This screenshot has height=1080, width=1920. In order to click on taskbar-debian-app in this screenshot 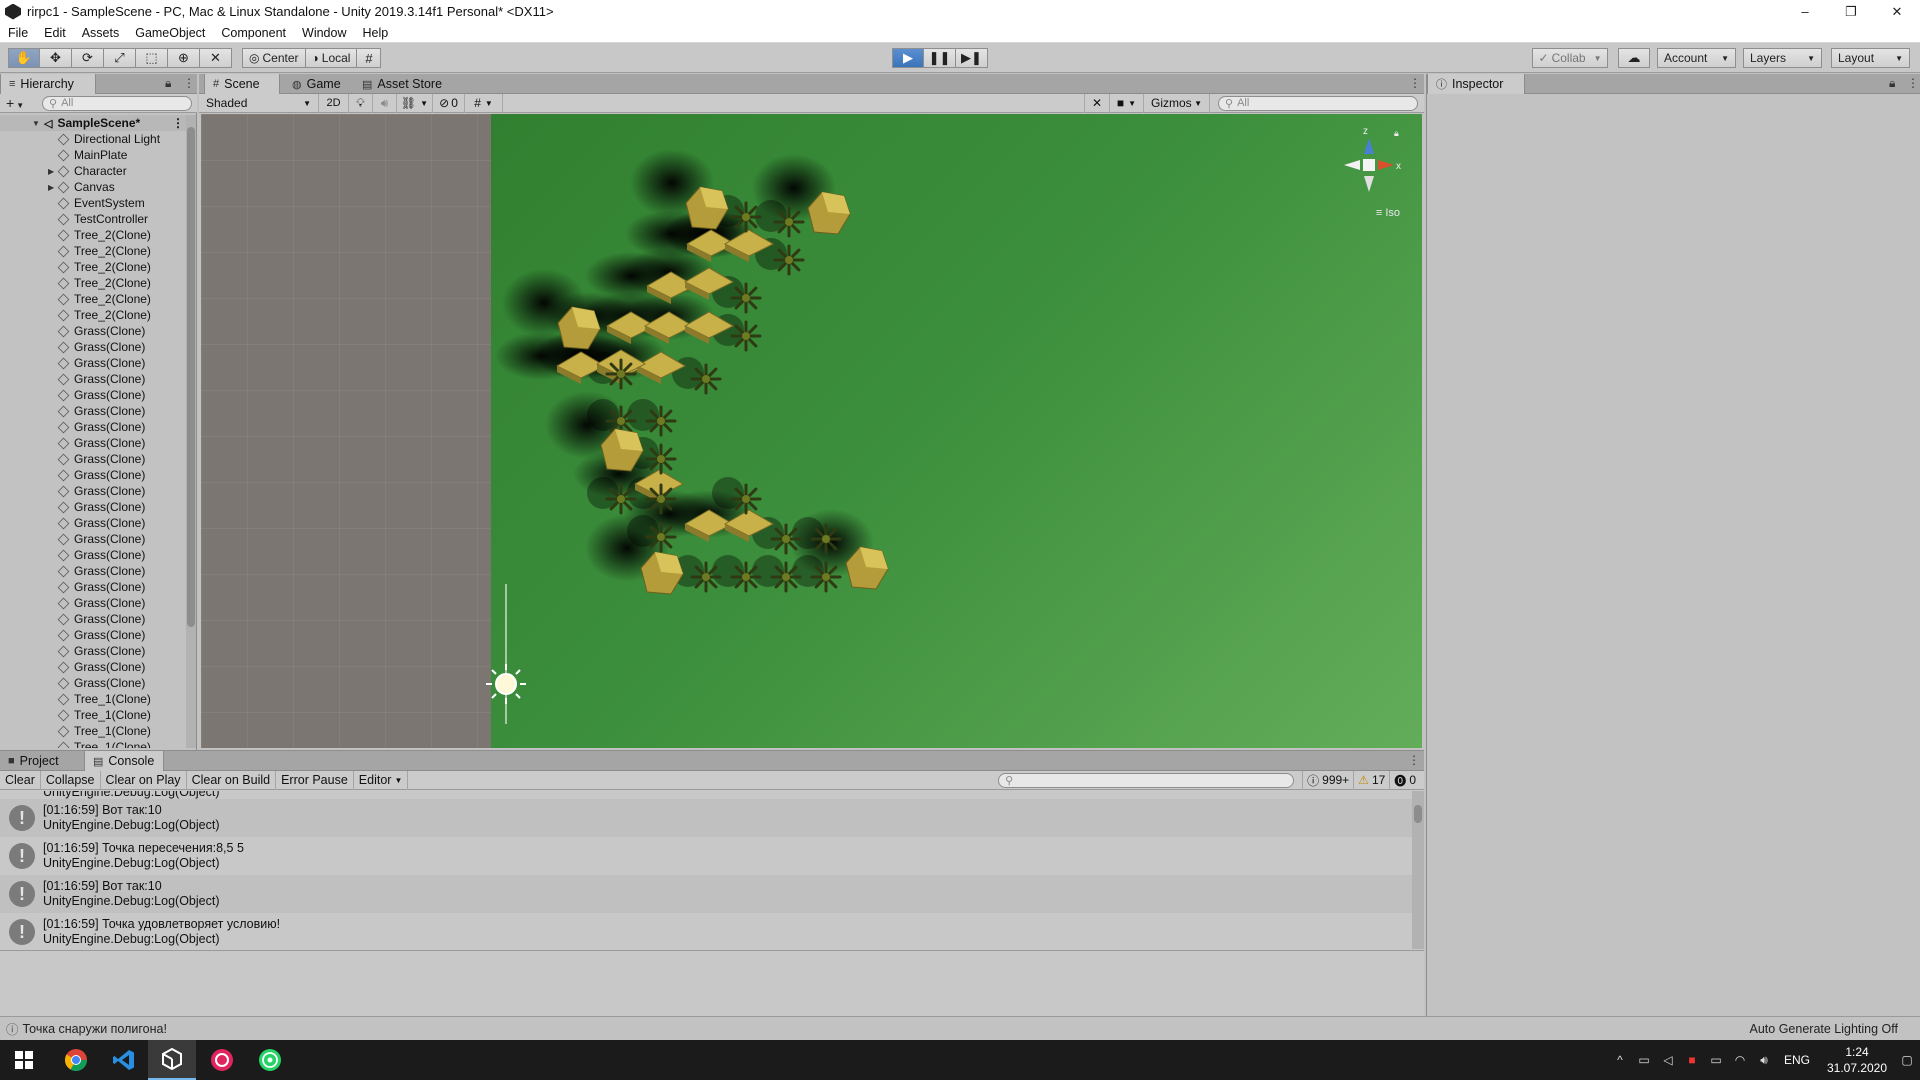, I will do `click(222, 1060)`.